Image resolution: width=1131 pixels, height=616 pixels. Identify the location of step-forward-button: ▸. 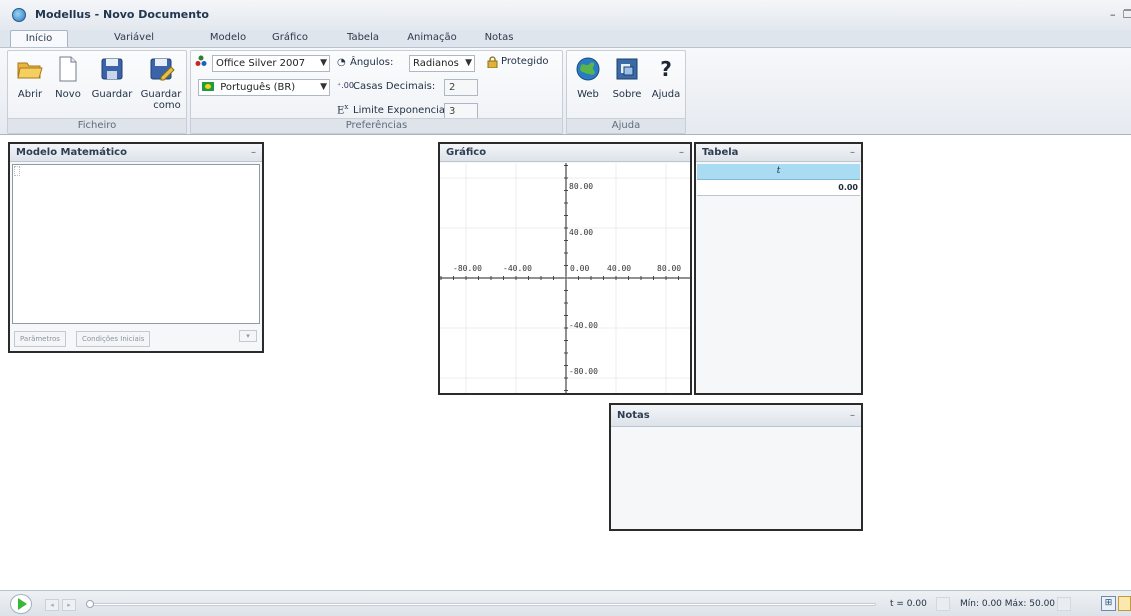
(69, 605).